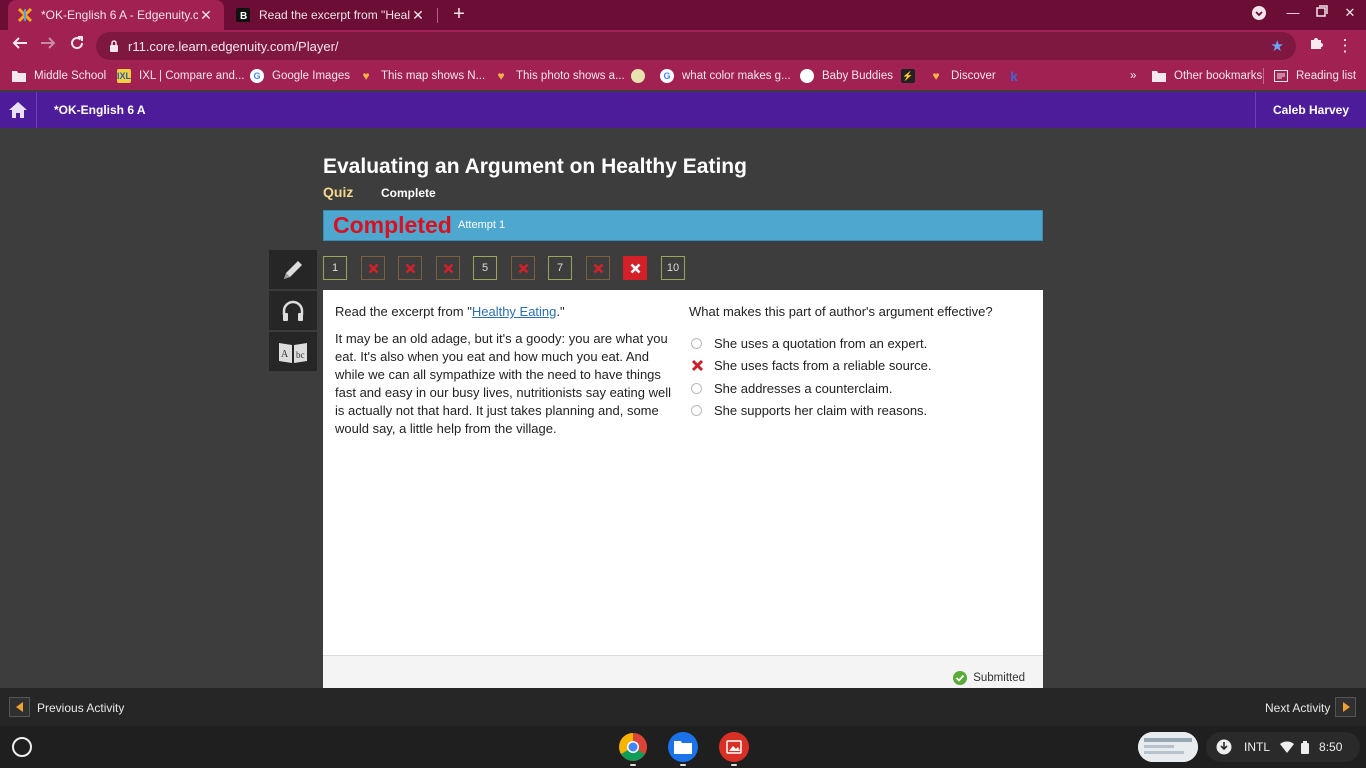 Image resolution: width=1366 pixels, height=768 pixels. I want to click on bookmark-site-2: ⚡, so click(912, 76).